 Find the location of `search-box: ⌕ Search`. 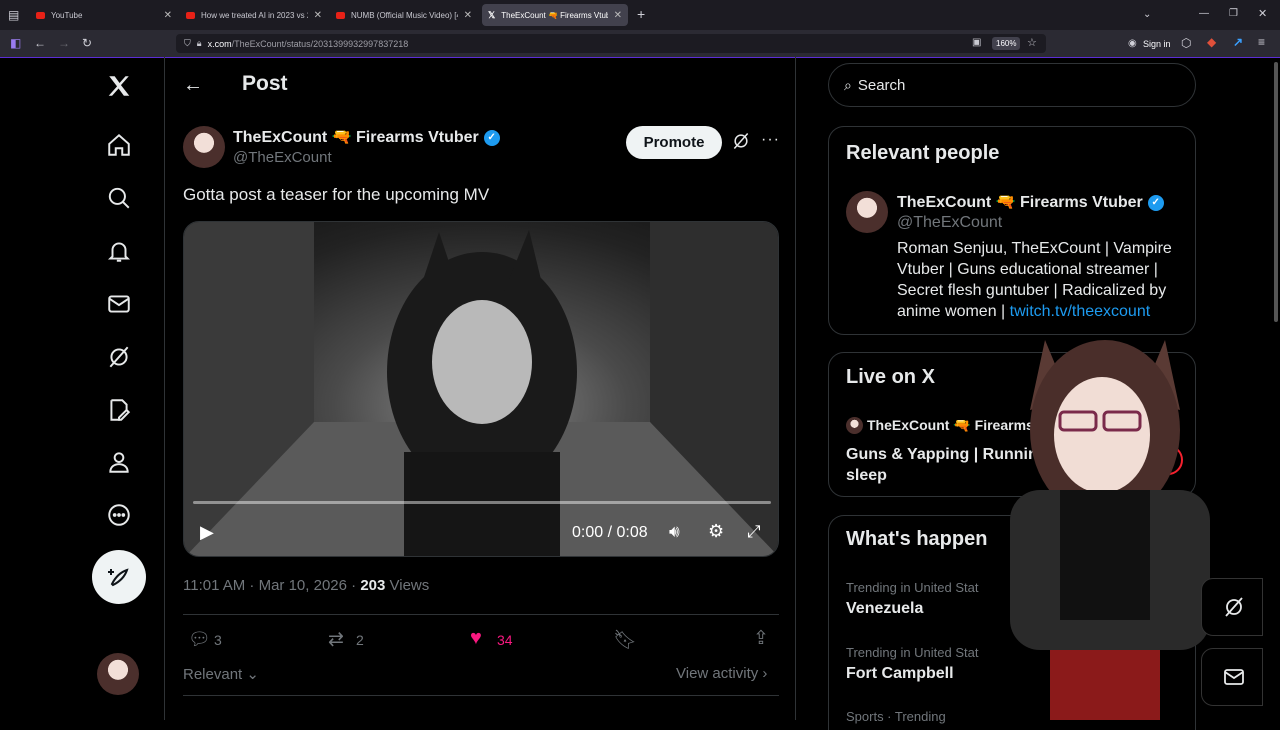

search-box: ⌕ Search is located at coordinates (1012, 85).